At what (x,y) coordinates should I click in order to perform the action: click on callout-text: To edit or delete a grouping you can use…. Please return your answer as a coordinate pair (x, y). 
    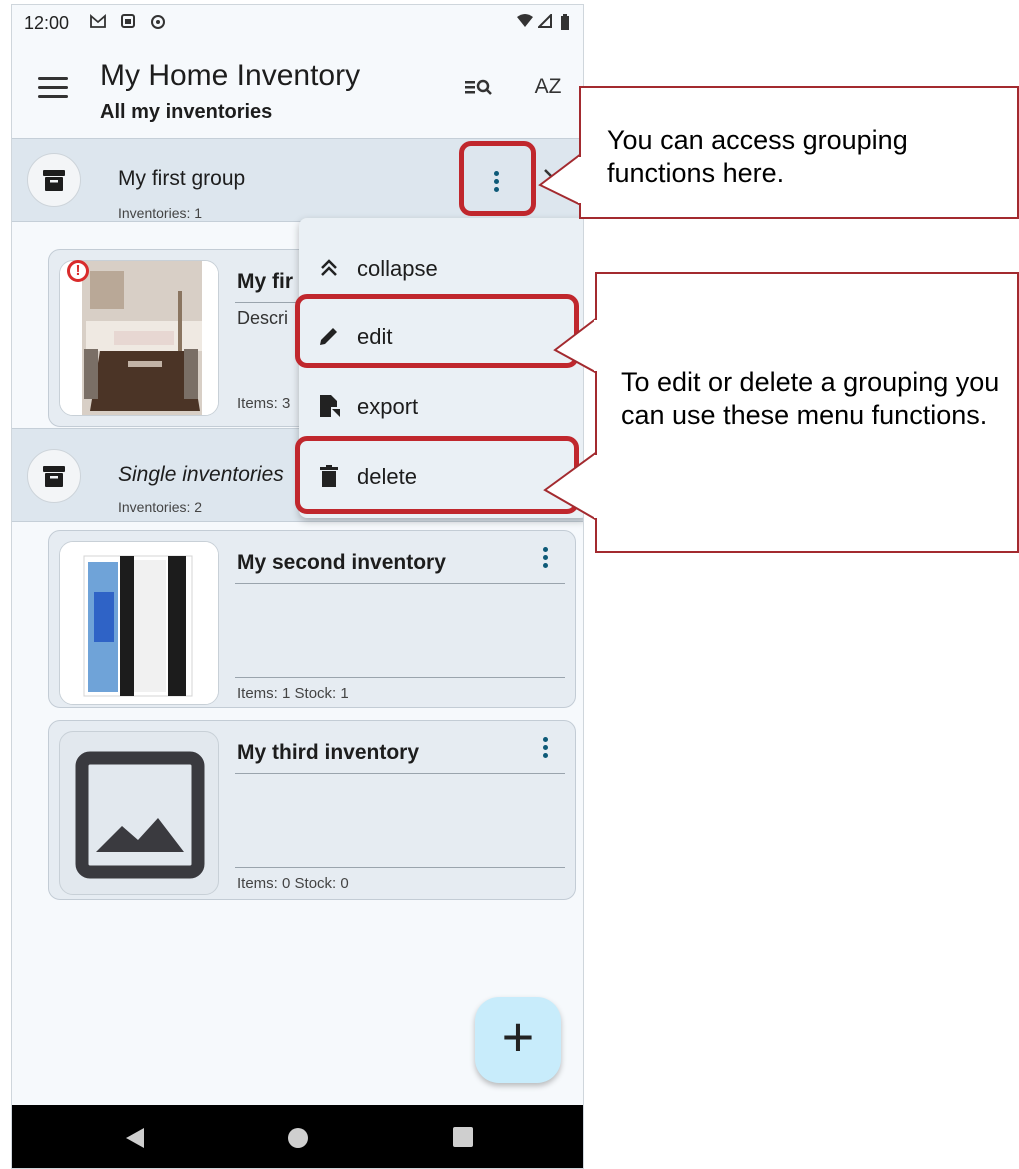
    Looking at the image, I should click on (810, 398).